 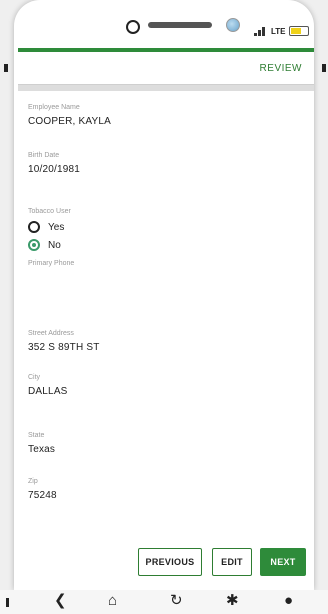 I want to click on city-label: City, so click(x=34, y=377).